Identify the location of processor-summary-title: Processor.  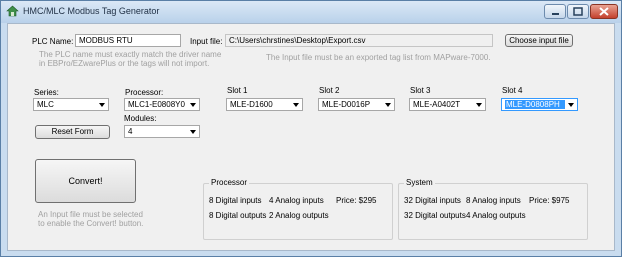
(229, 182).